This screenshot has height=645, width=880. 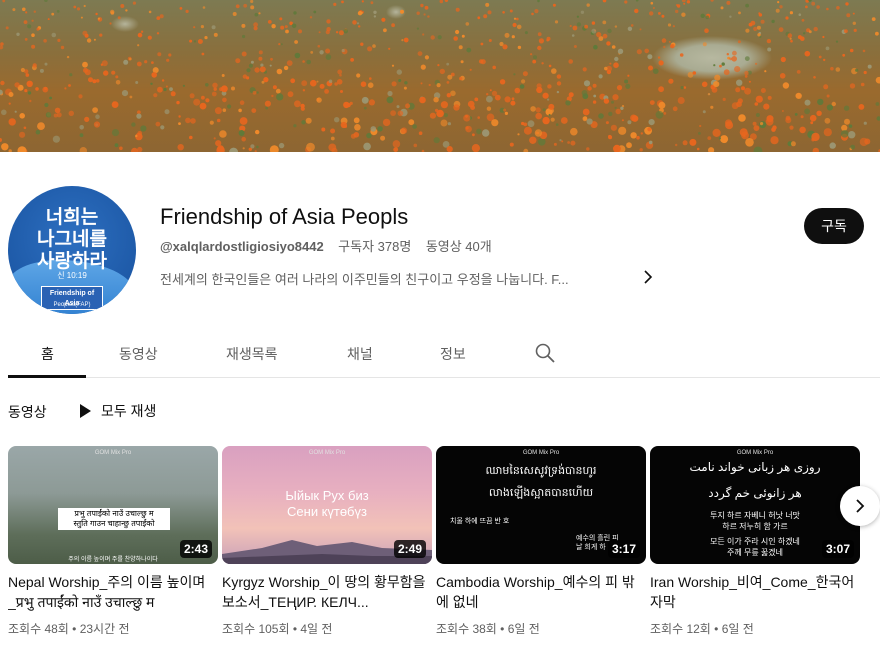 I want to click on channel-handle: @xalqlardostligiosiyo8442, so click(x=242, y=246).